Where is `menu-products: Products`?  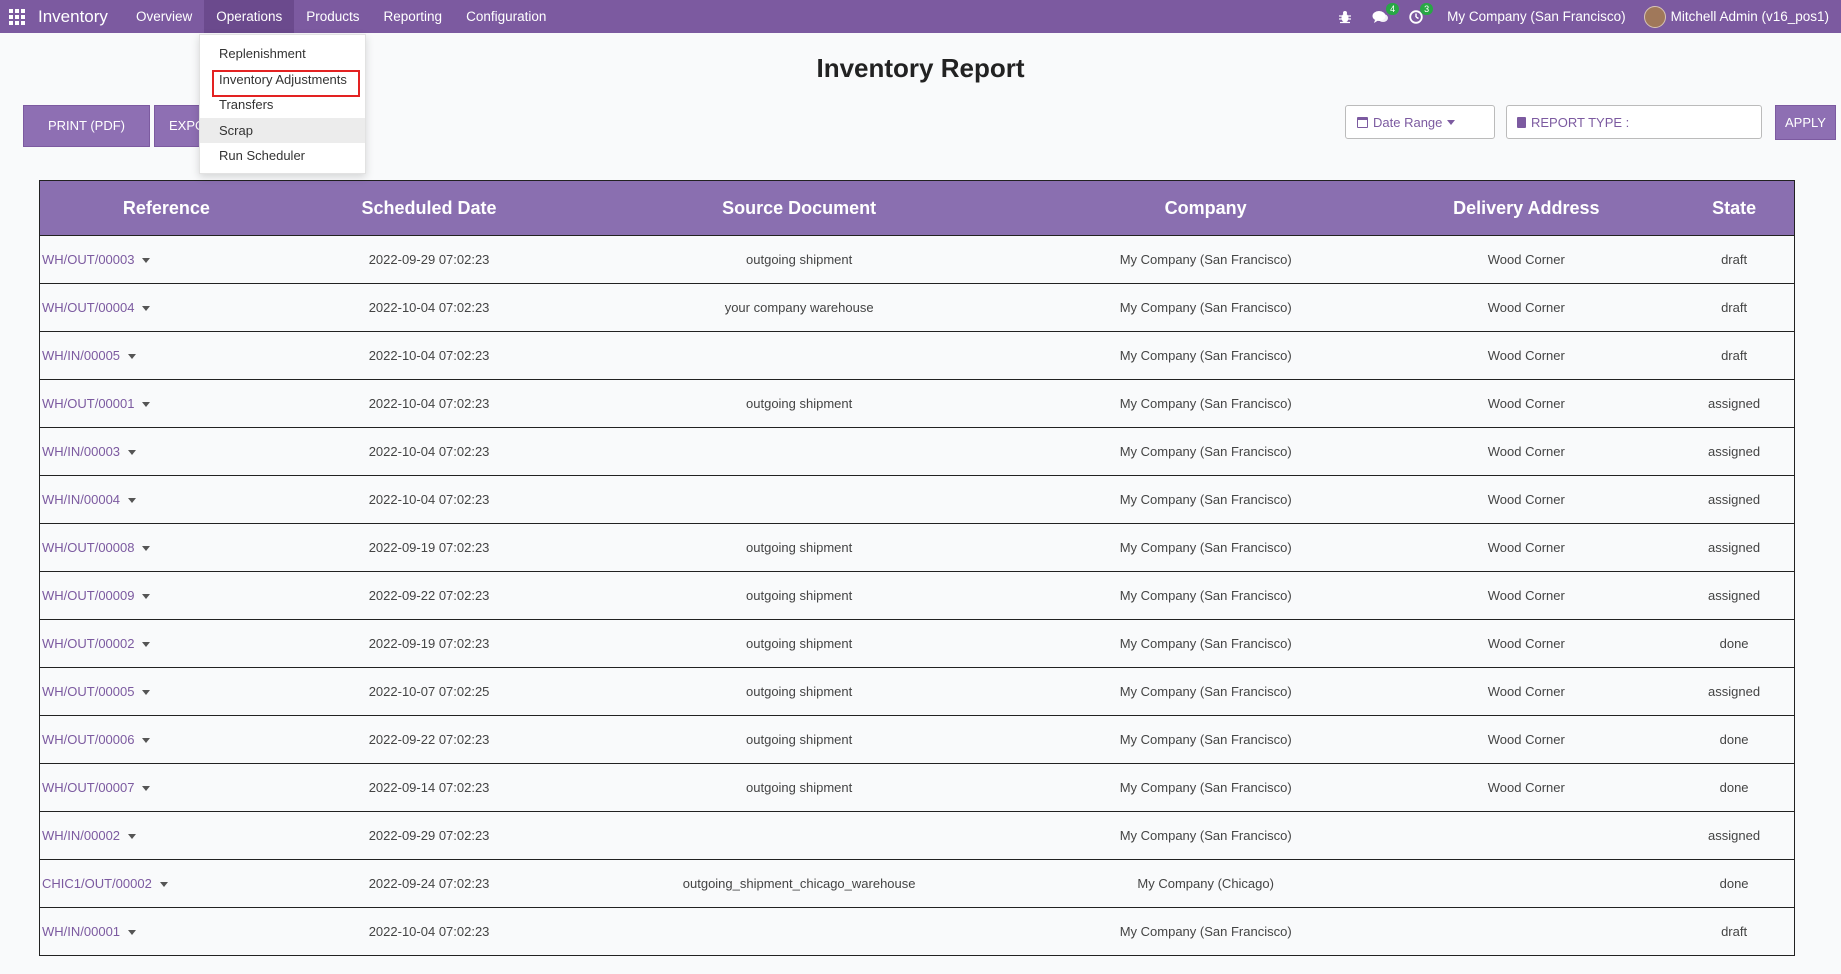
menu-products: Products is located at coordinates (332, 16).